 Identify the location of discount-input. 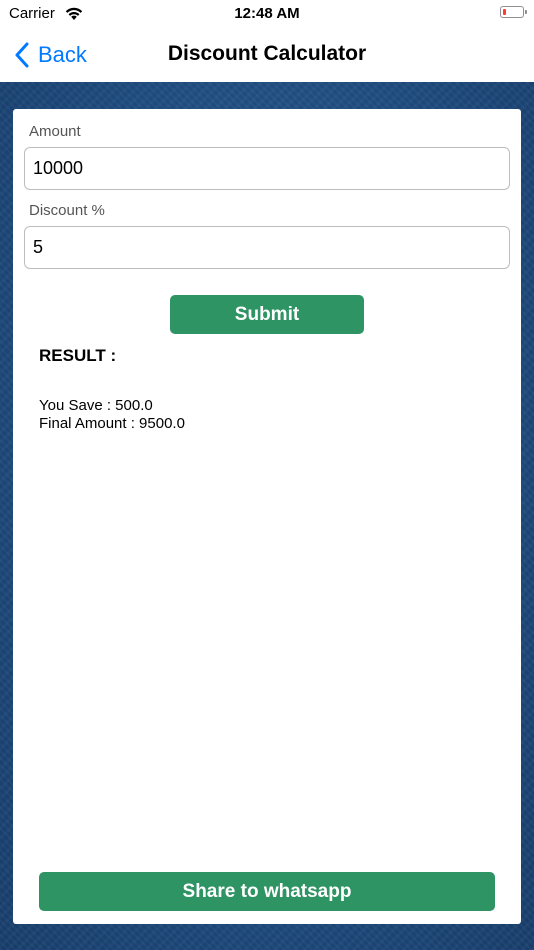
(267, 247).